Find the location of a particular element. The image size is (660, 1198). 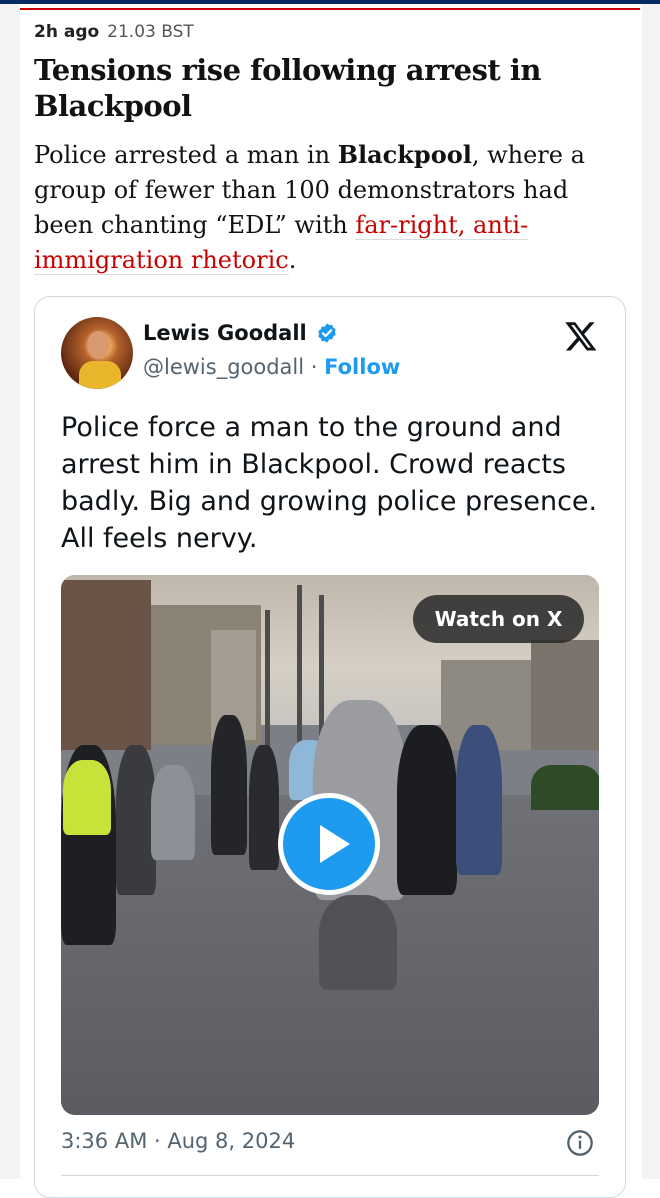

verified-badge-icon is located at coordinates (327, 333).